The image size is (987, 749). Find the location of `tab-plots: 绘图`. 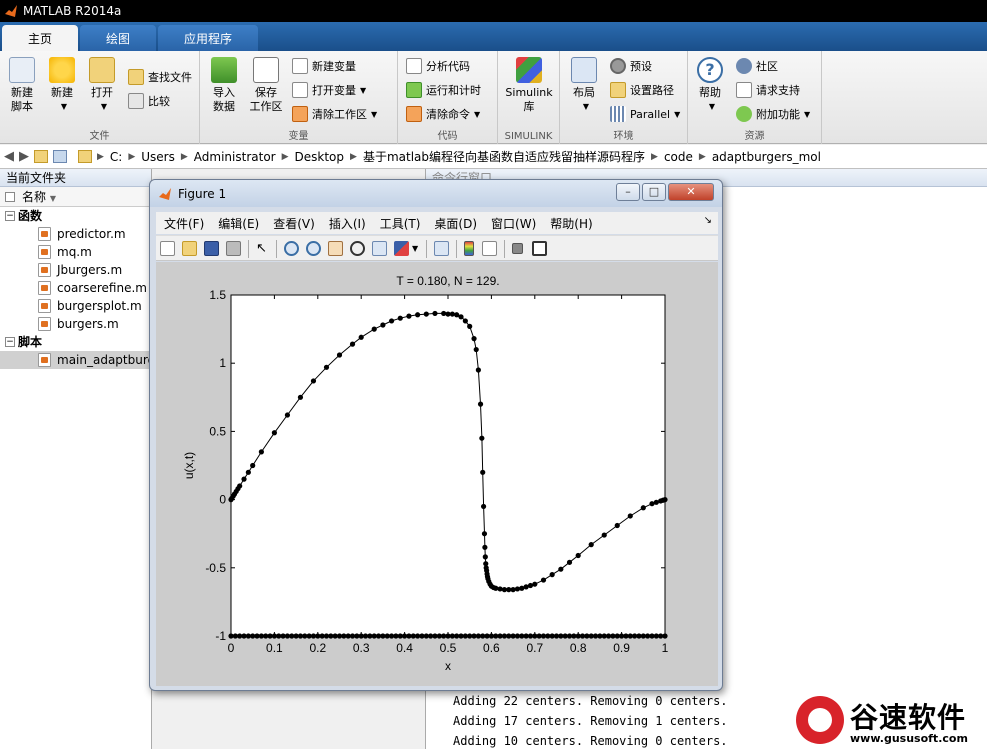

tab-plots: 绘图 is located at coordinates (118, 38).